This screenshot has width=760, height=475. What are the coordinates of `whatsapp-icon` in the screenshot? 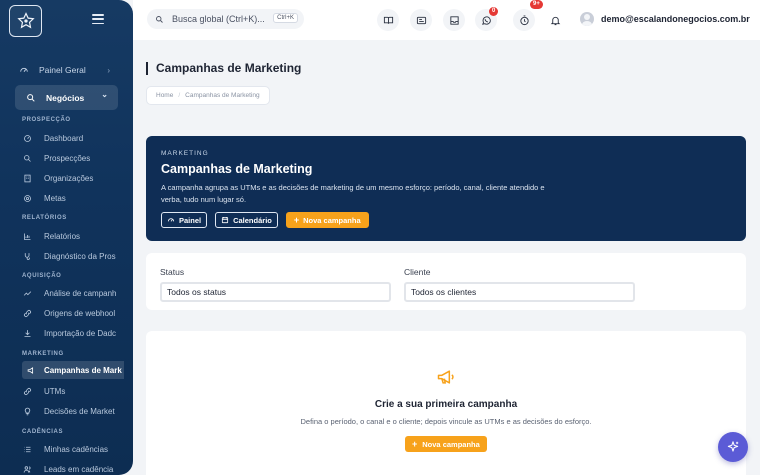 It's located at (486, 20).